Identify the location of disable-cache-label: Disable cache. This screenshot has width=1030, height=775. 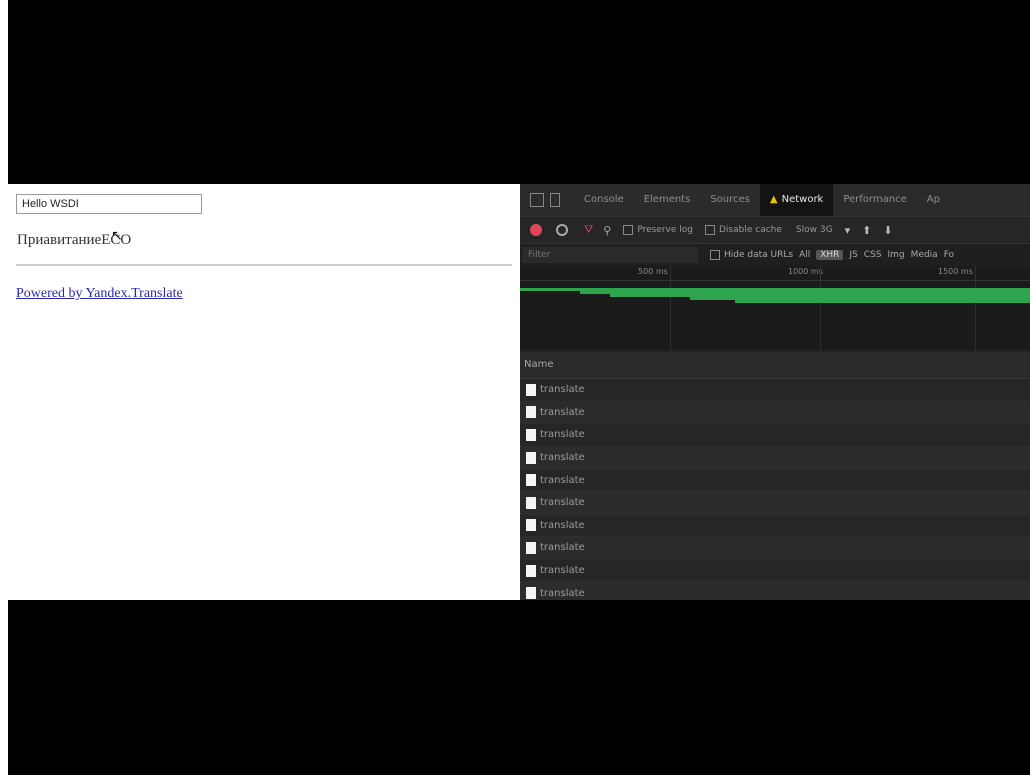
(750, 230).